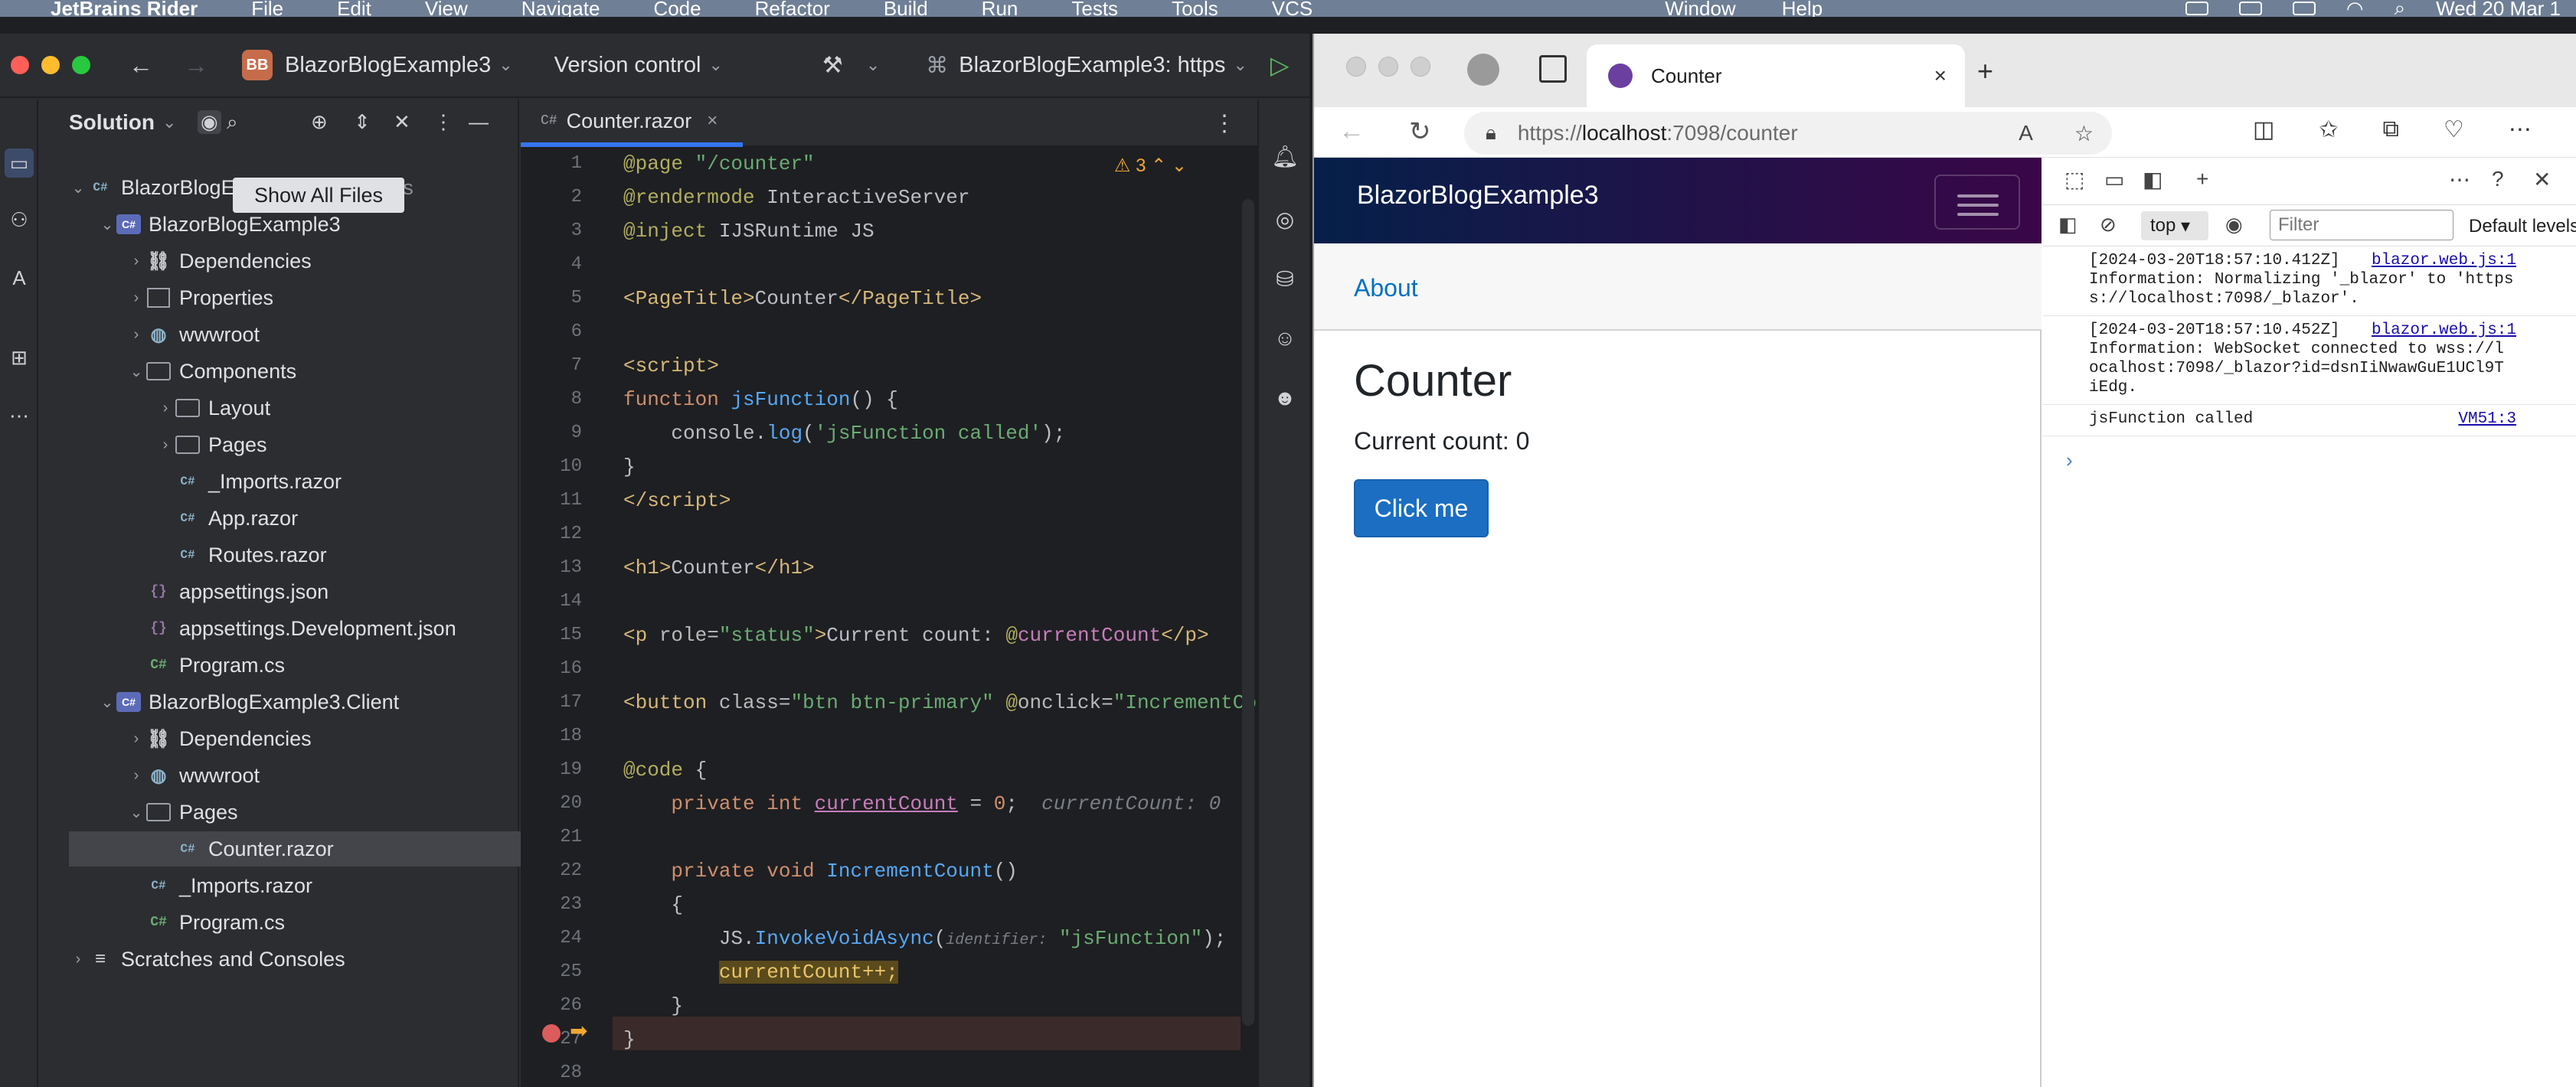 The image size is (2576, 1087). Describe the element at coordinates (1248, 612) in the screenshot. I see `editor-scrollbar` at that location.